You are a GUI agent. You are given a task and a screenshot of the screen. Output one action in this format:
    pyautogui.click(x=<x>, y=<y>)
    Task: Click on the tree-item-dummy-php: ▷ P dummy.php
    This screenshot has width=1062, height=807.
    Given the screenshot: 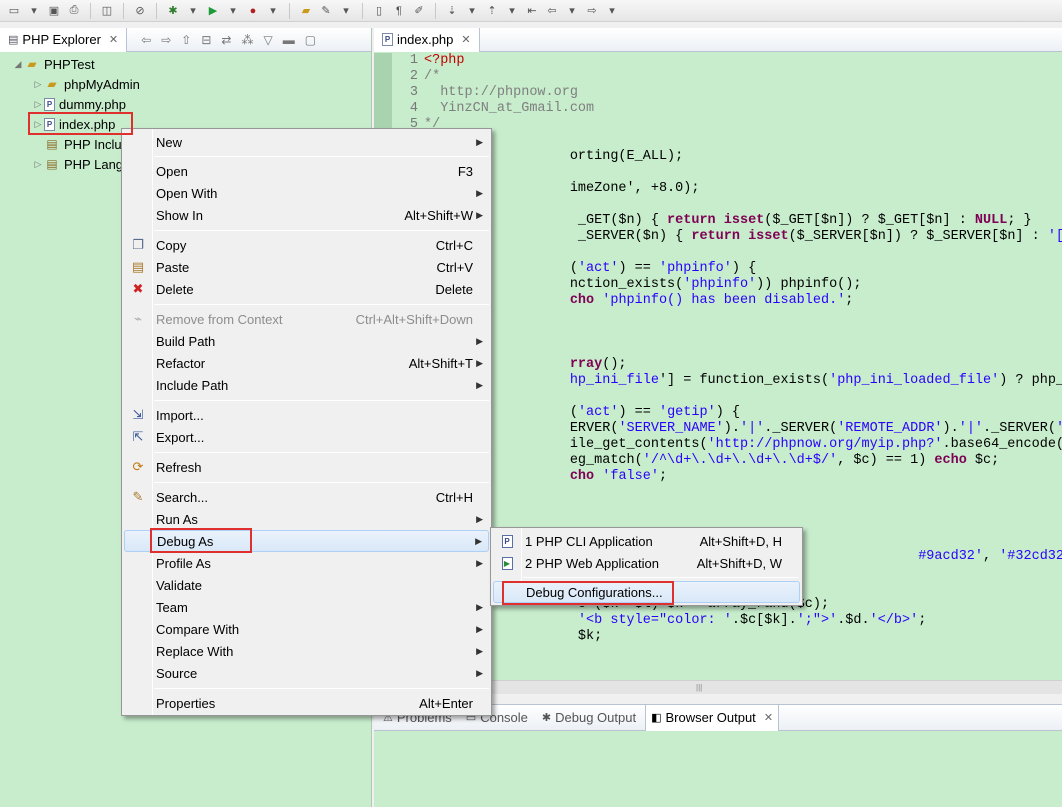 What is the action you would take?
    pyautogui.click(x=185, y=104)
    